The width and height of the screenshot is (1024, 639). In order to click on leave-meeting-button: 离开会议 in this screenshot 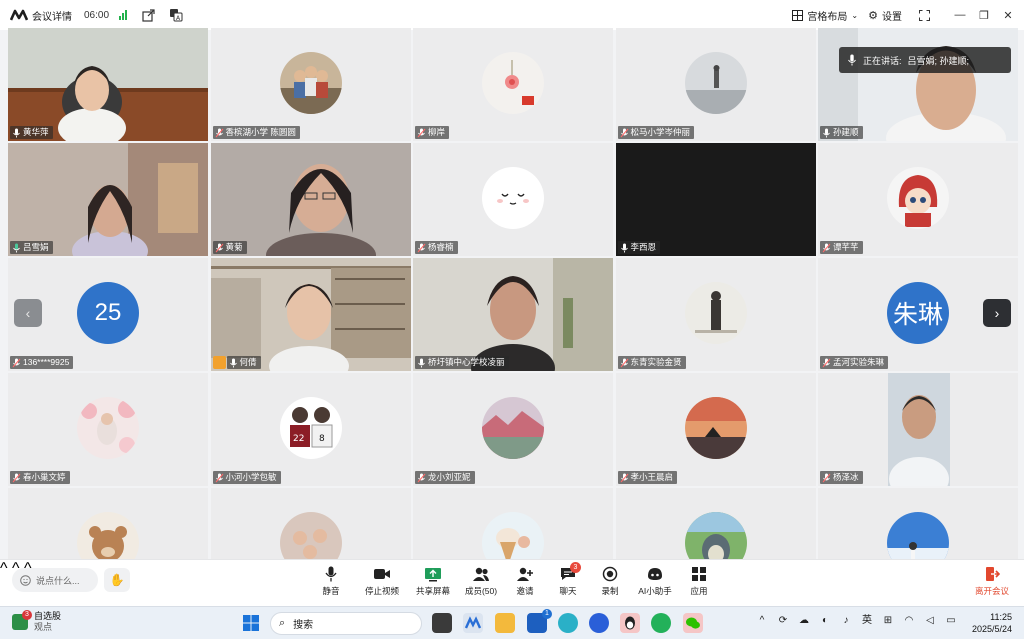, I will do `click(992, 581)`.